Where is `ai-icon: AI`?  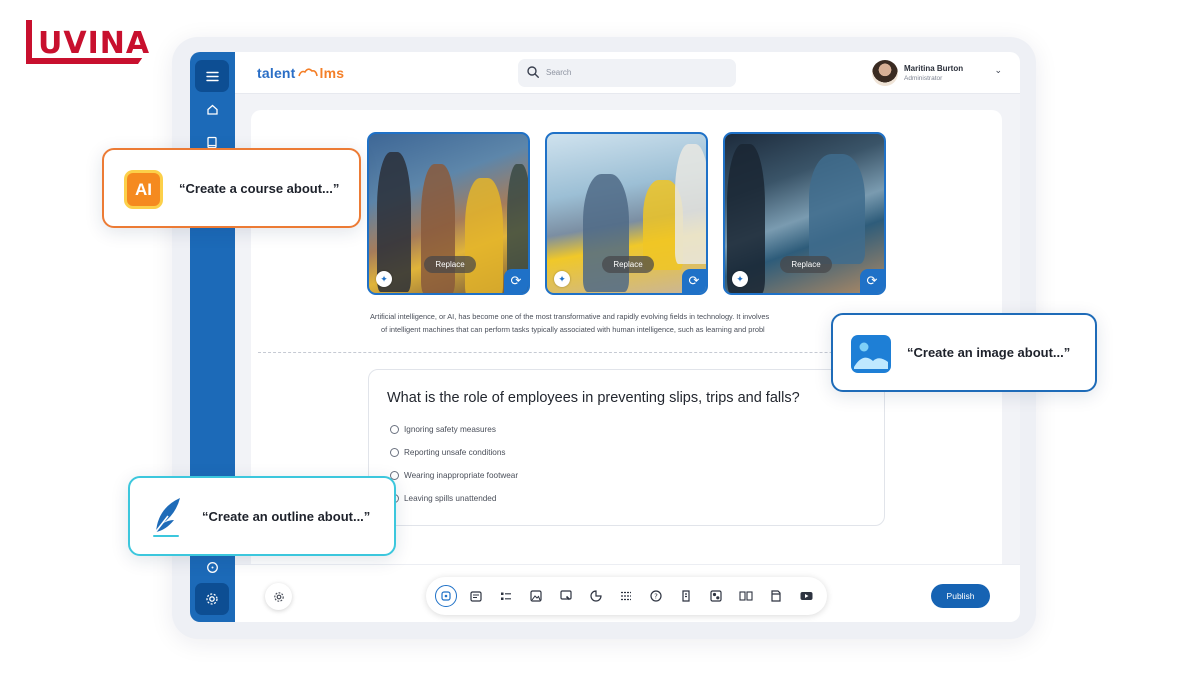 ai-icon: AI is located at coordinates (143, 189).